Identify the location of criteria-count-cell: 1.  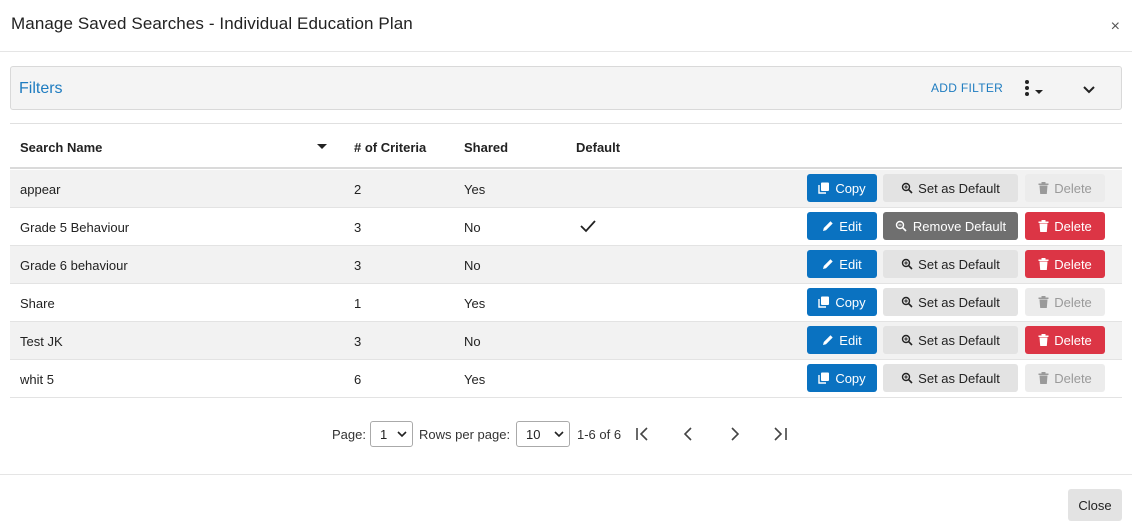
(358, 303).